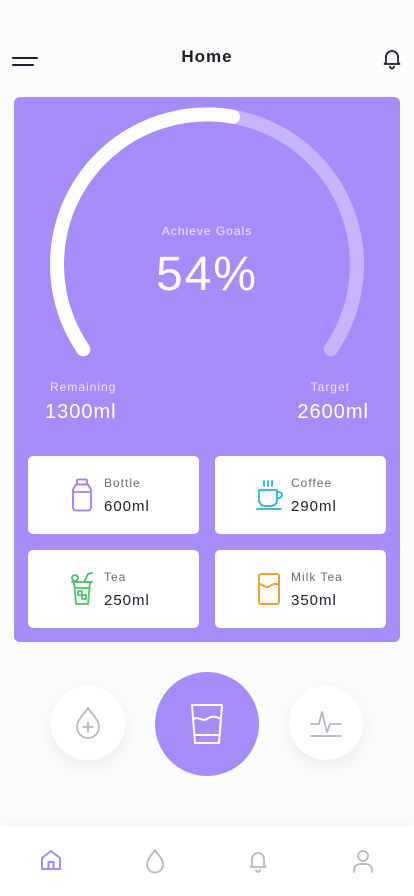 Image resolution: width=414 pixels, height=896 pixels. What do you see at coordinates (300, 495) in the screenshot?
I see `drink-tile-coffee: Coffee 290ml` at bounding box center [300, 495].